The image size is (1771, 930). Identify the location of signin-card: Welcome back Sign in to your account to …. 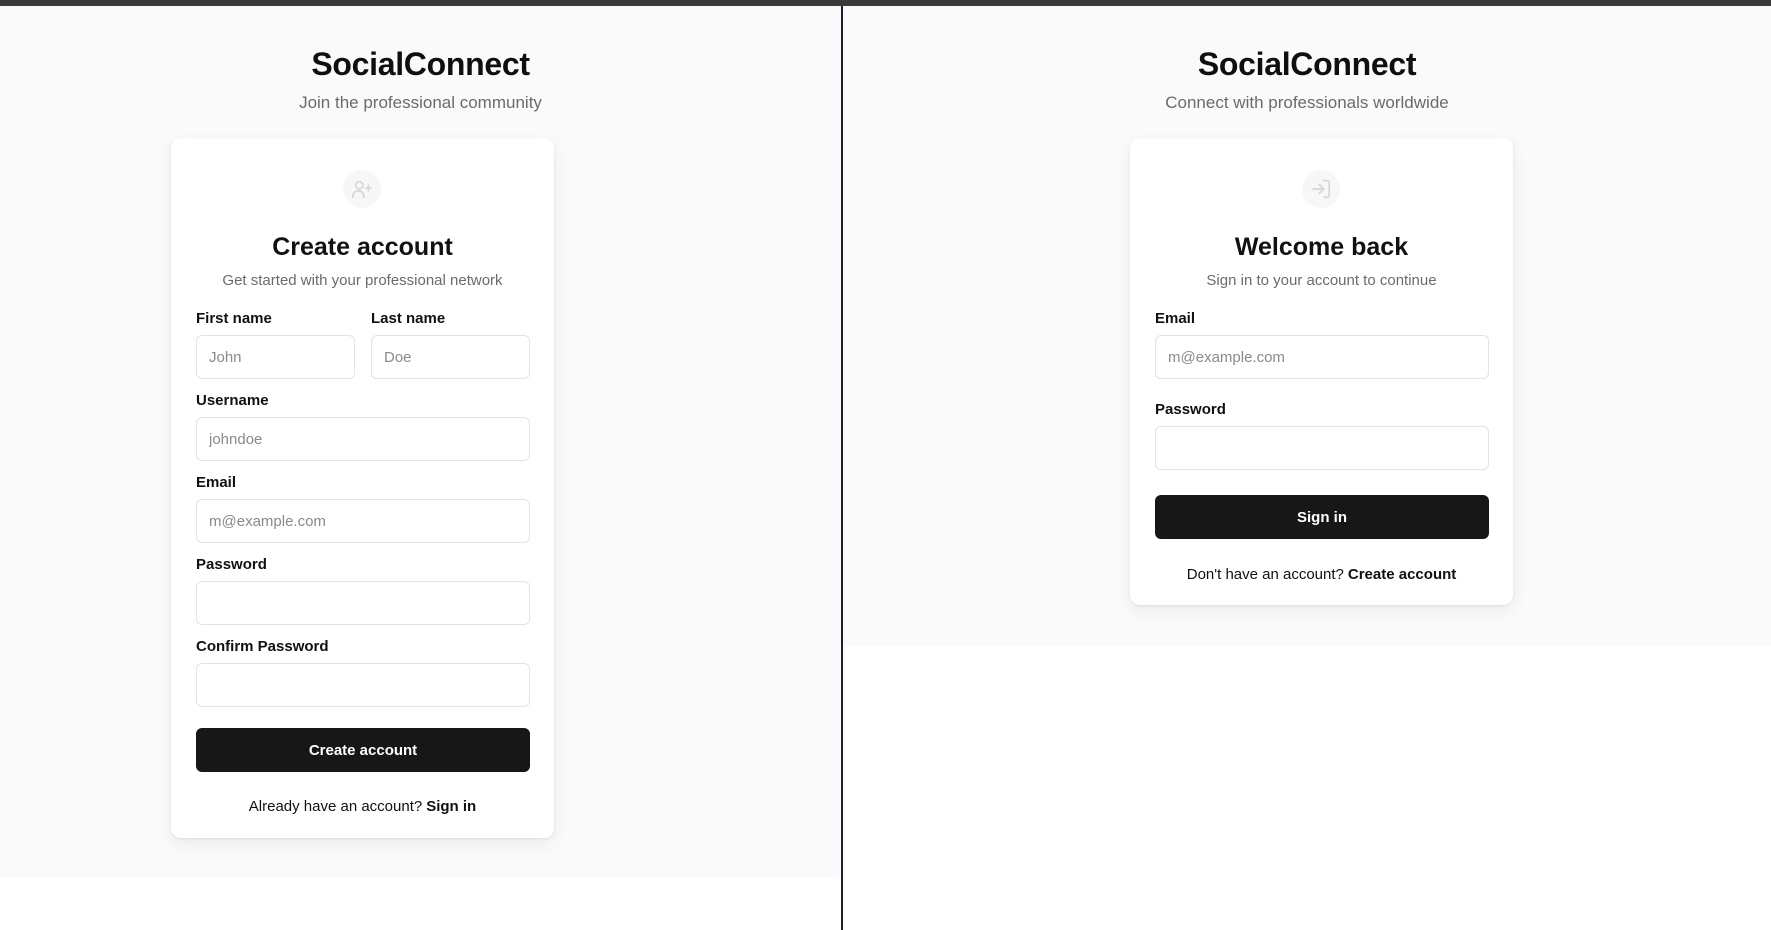
(1321, 371).